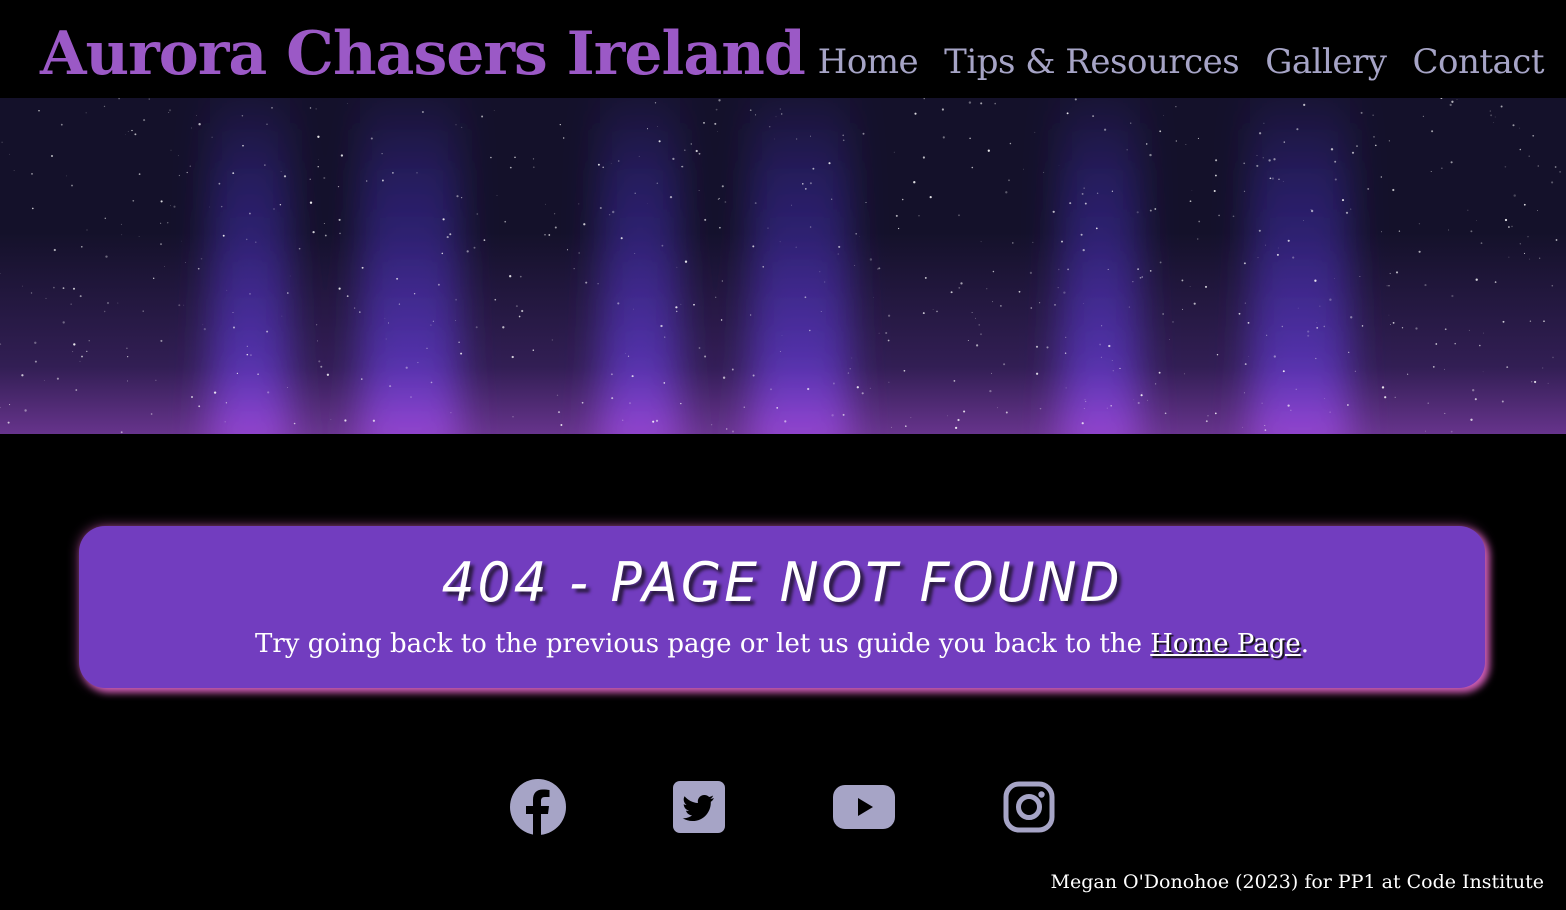 Image resolution: width=1566 pixels, height=910 pixels. I want to click on nav-link-home: Home, so click(868, 62).